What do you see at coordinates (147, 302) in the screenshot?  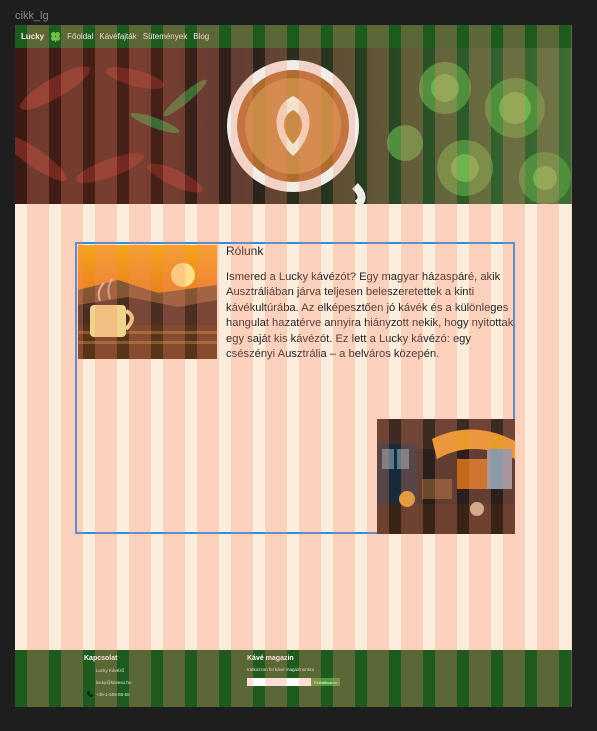 I see `sunset-coffee-image` at bounding box center [147, 302].